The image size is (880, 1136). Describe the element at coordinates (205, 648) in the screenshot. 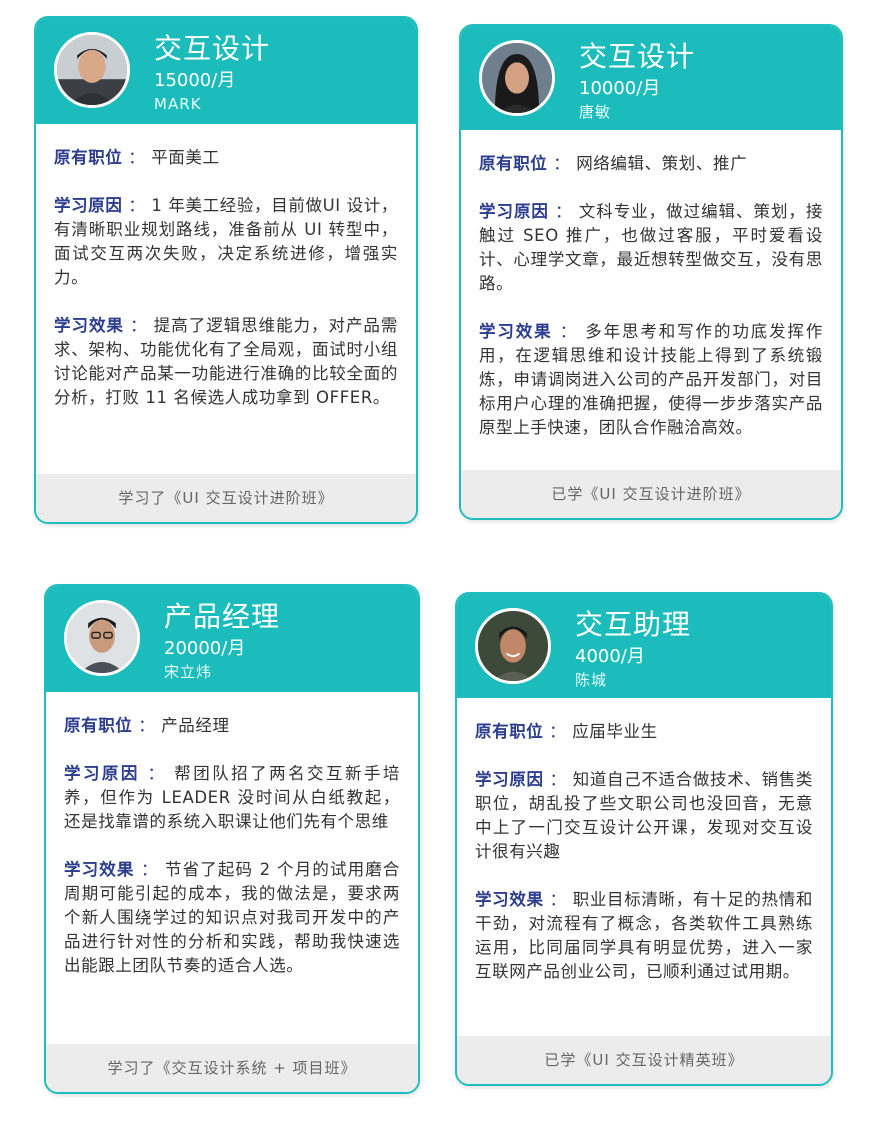

I see `salary: 20000/月` at that location.